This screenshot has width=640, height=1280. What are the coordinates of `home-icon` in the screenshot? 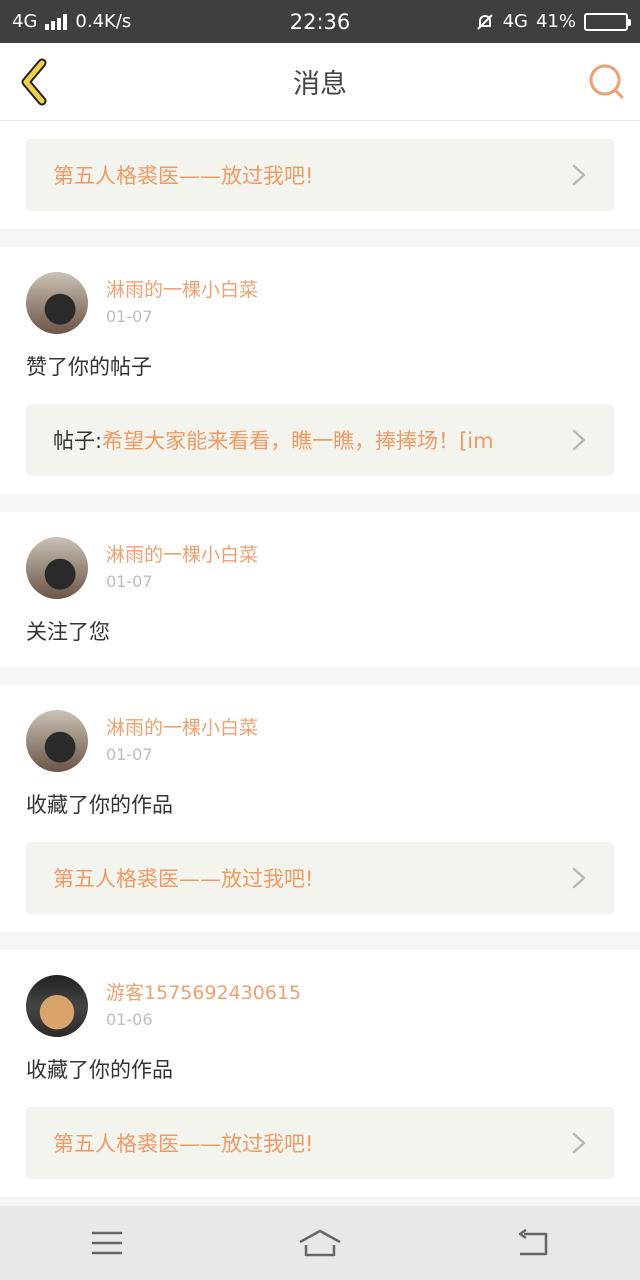 It's located at (320, 1243).